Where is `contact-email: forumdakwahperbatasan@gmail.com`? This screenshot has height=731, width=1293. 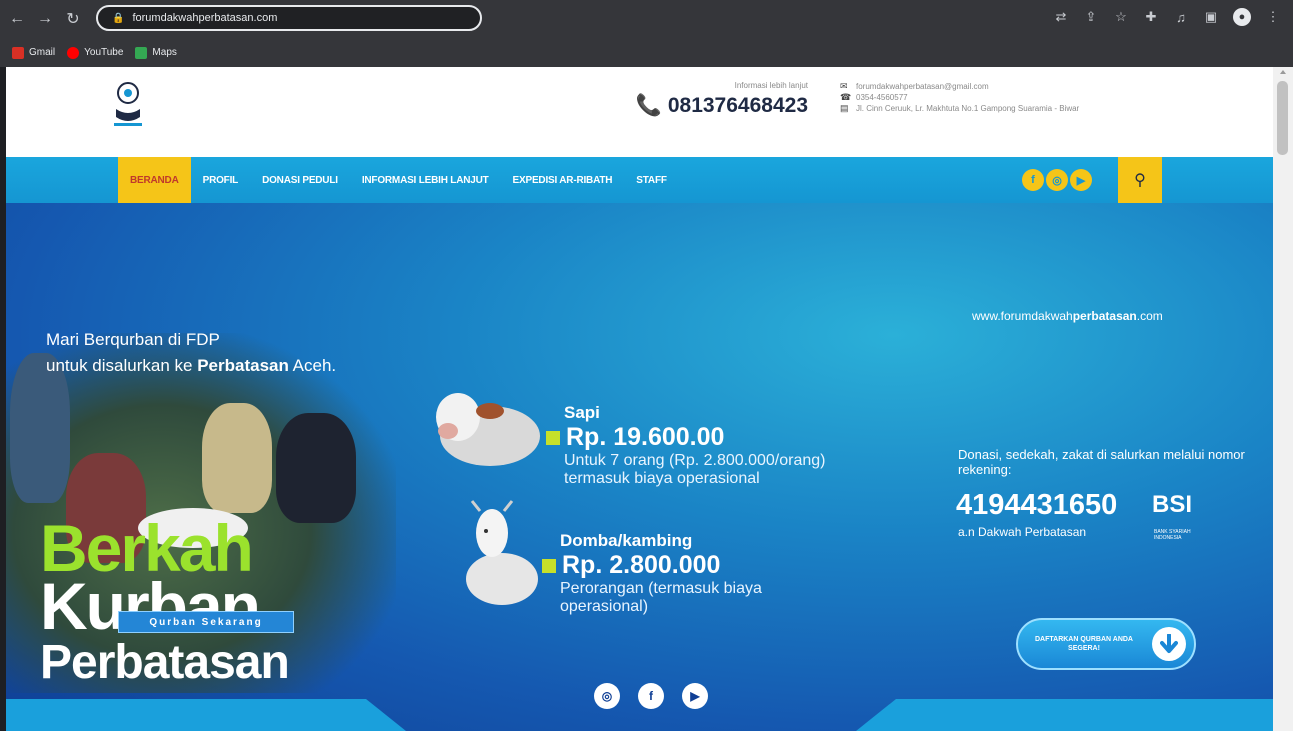 contact-email: forumdakwahperbatasan@gmail.com is located at coordinates (922, 86).